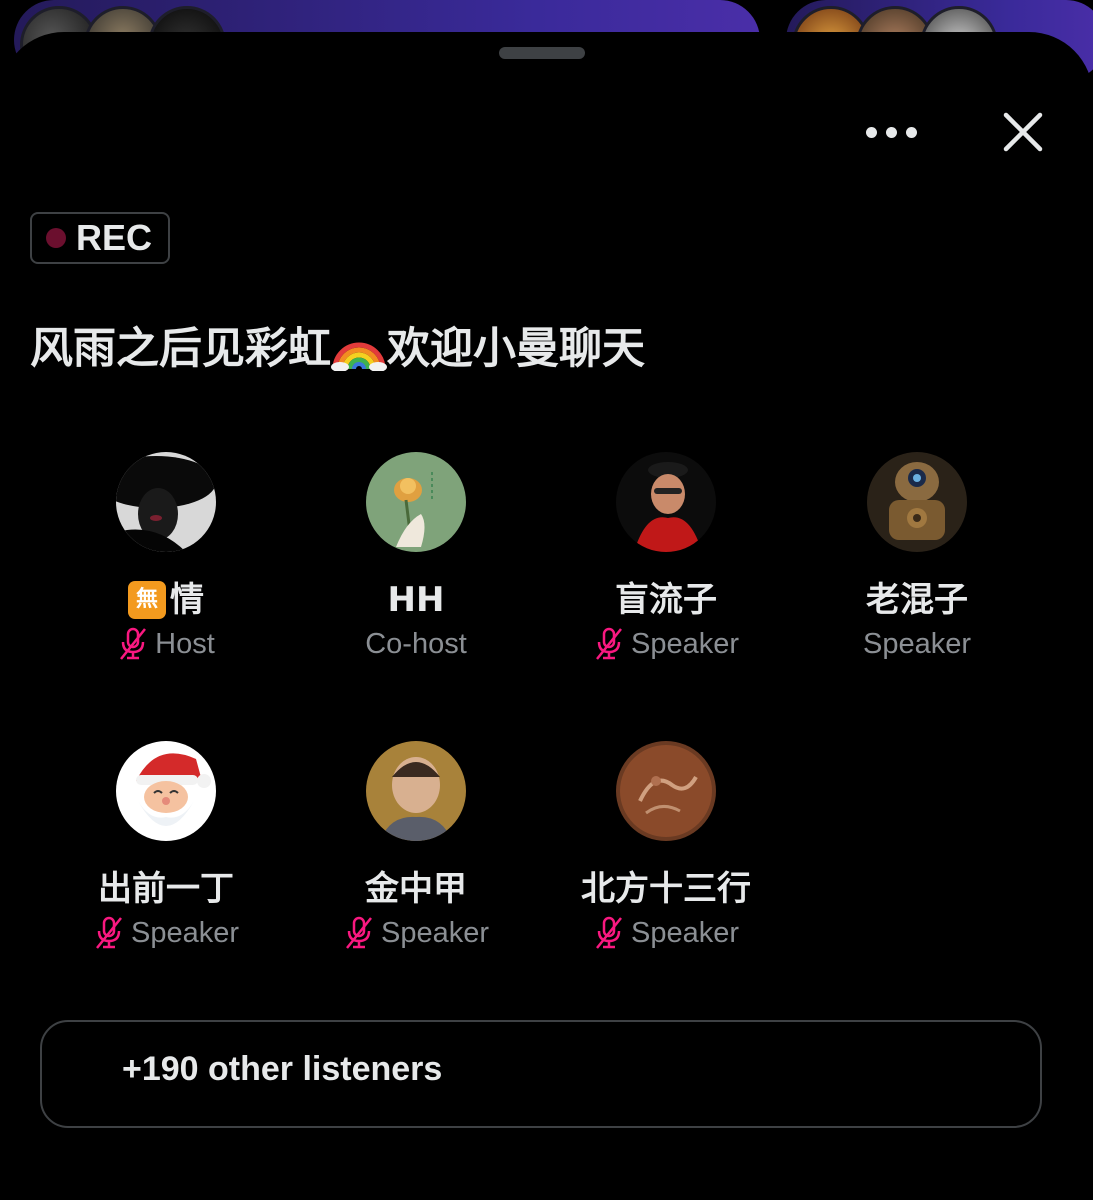 The width and height of the screenshot is (1093, 1200). I want to click on participant-name-text: 金中甲, so click(416, 889).